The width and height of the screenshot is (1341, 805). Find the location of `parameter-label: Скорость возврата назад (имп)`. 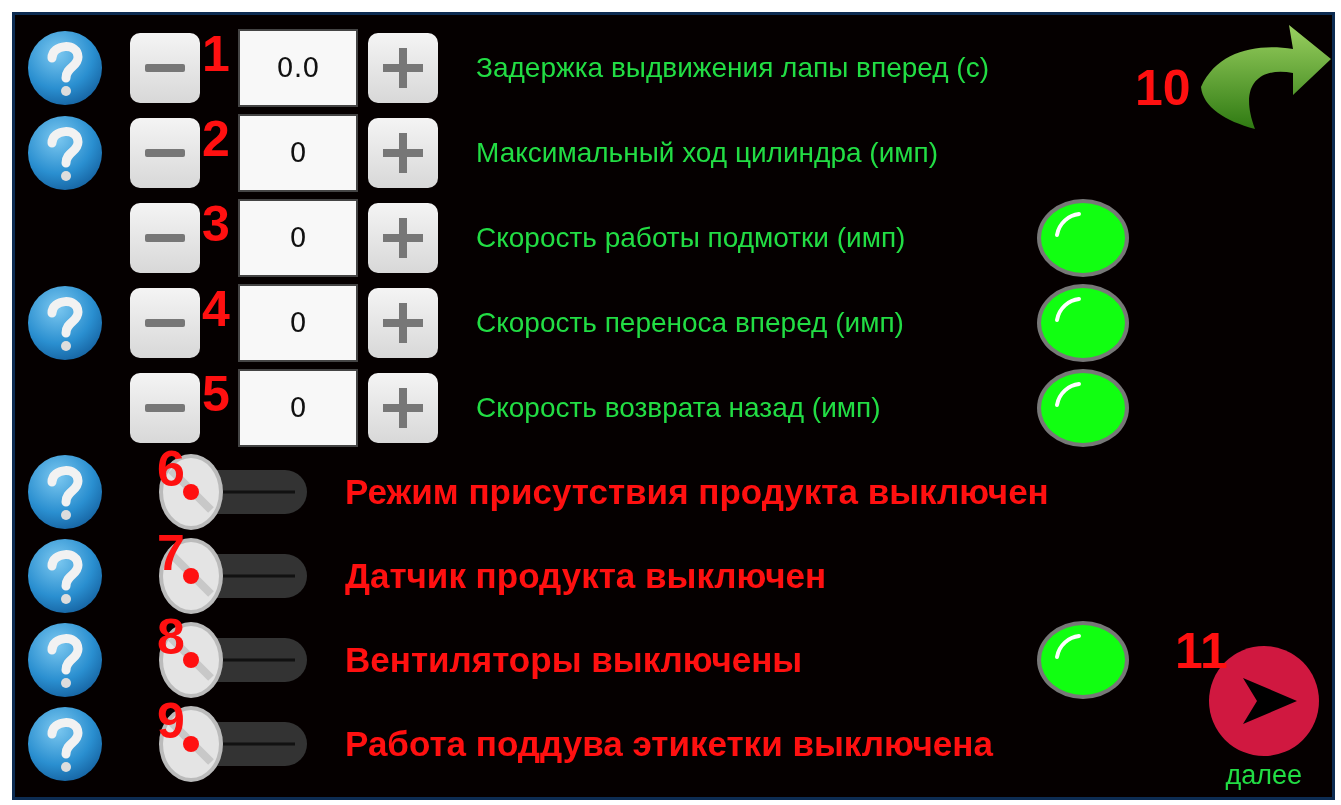

parameter-label: Скорость возврата назад (имп) is located at coordinates (678, 407).